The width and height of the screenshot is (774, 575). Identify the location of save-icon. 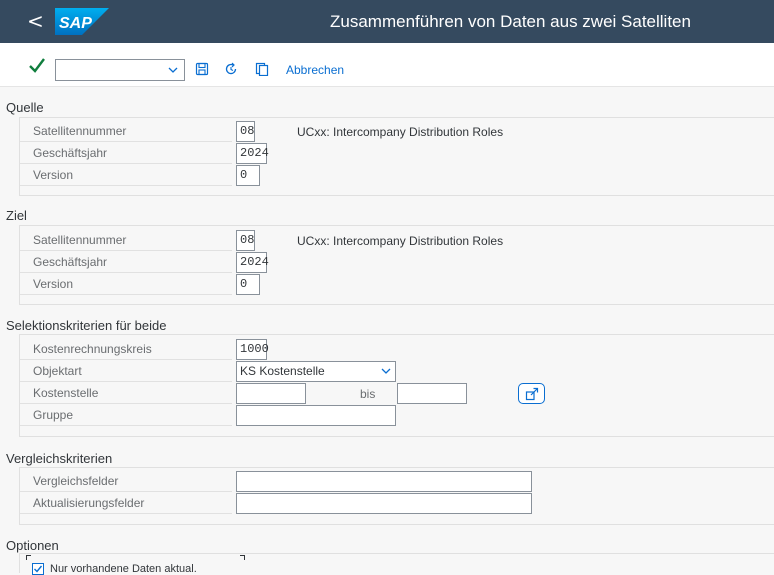
(202, 69).